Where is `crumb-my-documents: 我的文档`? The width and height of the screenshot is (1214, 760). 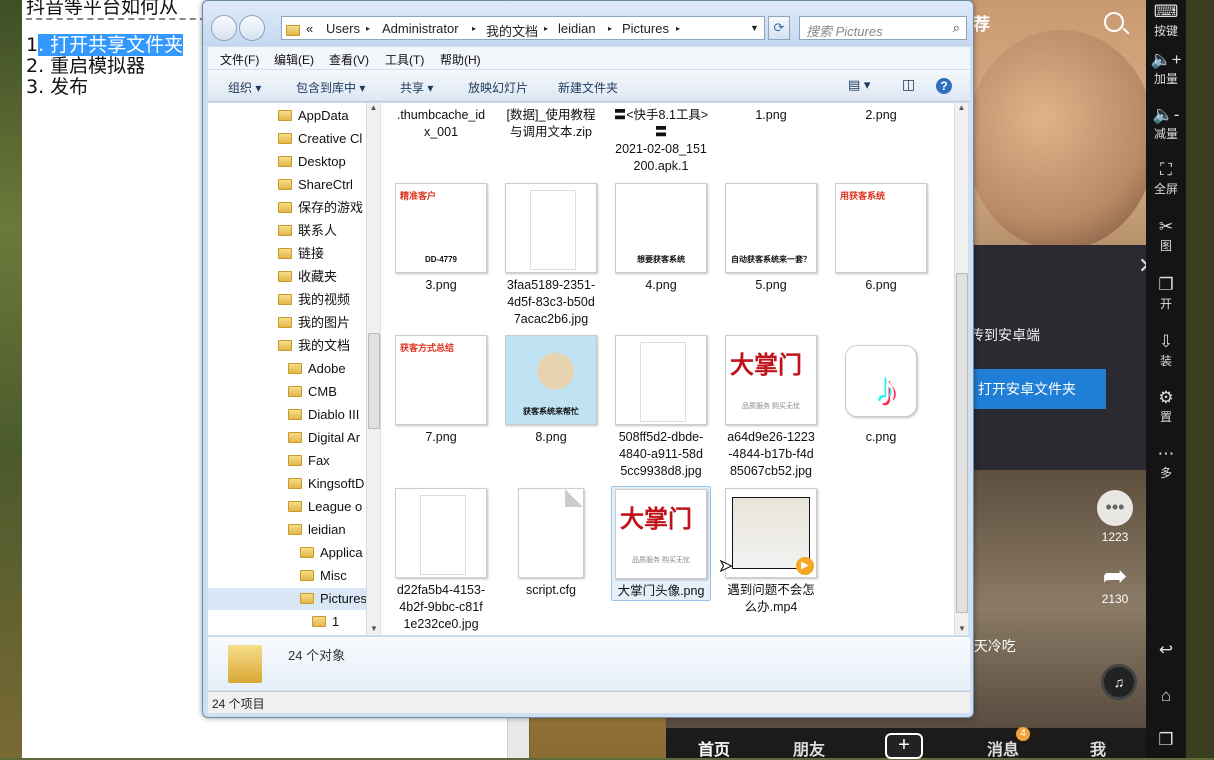 crumb-my-documents: 我的文档 is located at coordinates (512, 30).